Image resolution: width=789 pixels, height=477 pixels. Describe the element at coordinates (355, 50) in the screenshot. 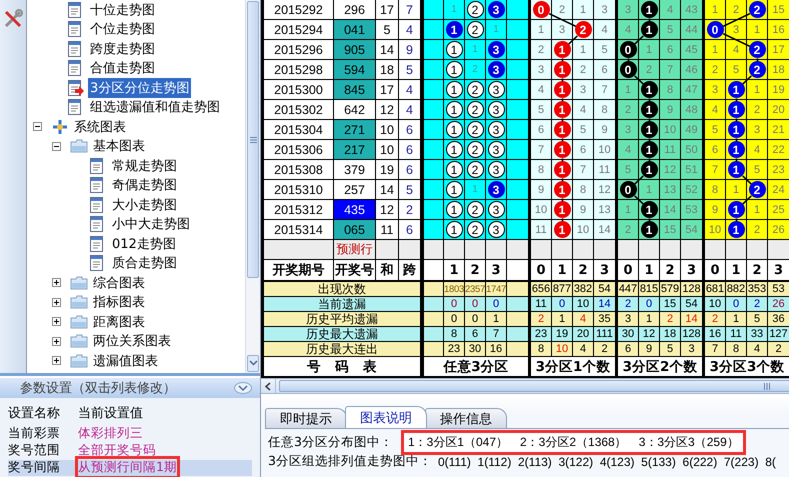

I see `number-cell: 905` at that location.